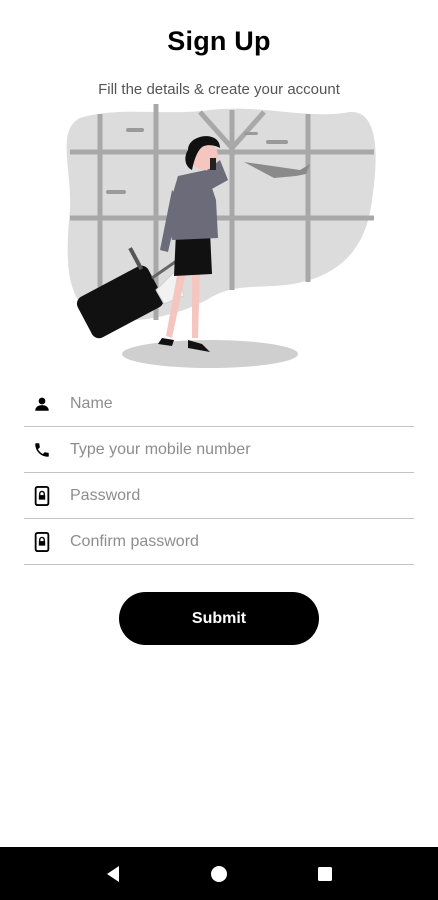  Describe the element at coordinates (242, 449) in the screenshot. I see `mobile-input` at that location.